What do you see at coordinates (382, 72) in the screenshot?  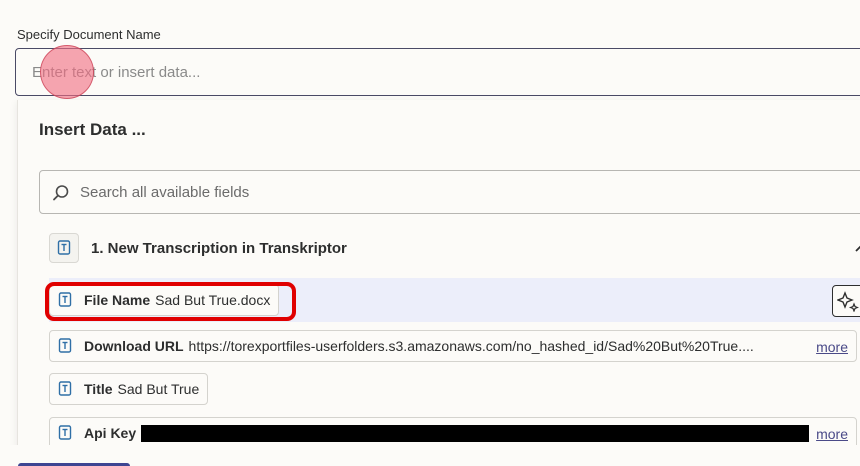 I see `document-name-input` at bounding box center [382, 72].